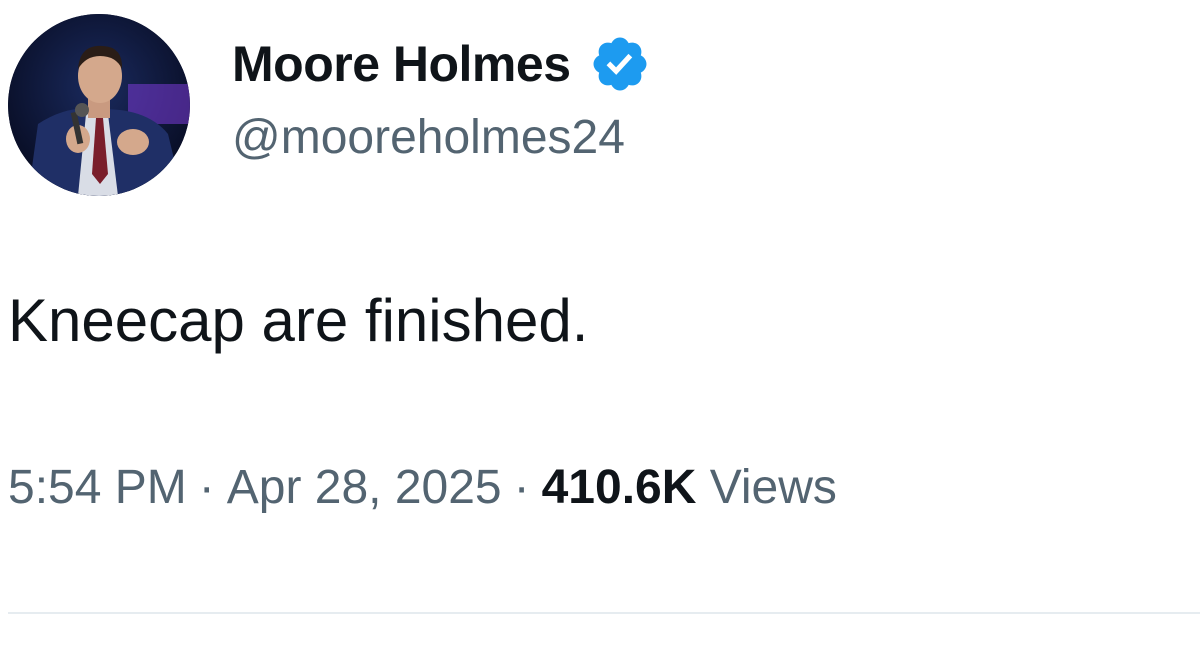 The height and width of the screenshot is (669, 1200). I want to click on tweet-meta: 5:54 PM · Apr 28, 2025 · 410.6K Views, so click(422, 488).